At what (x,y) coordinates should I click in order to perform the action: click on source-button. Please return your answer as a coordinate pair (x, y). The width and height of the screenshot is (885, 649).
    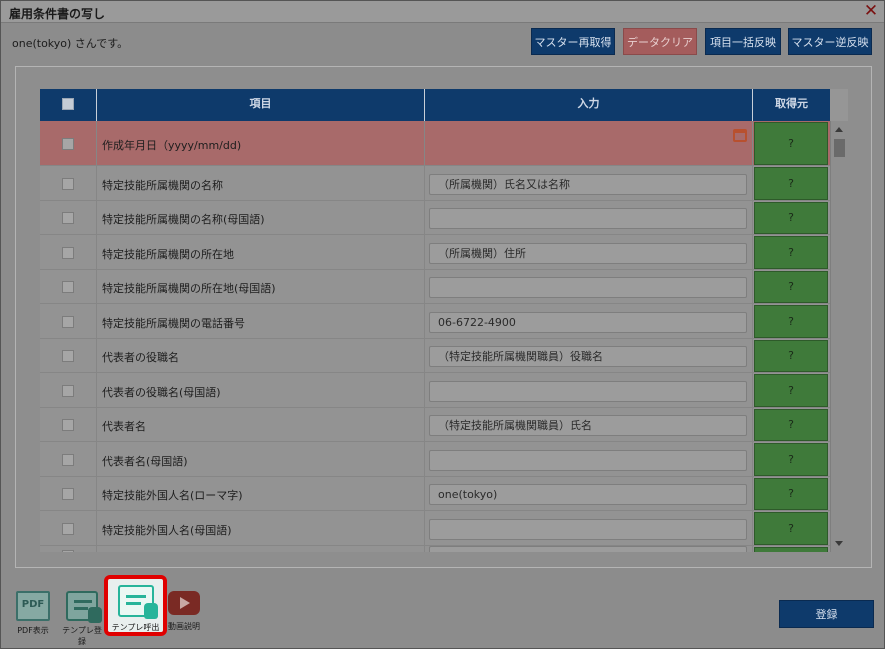
    Looking at the image, I should click on (791, 549).